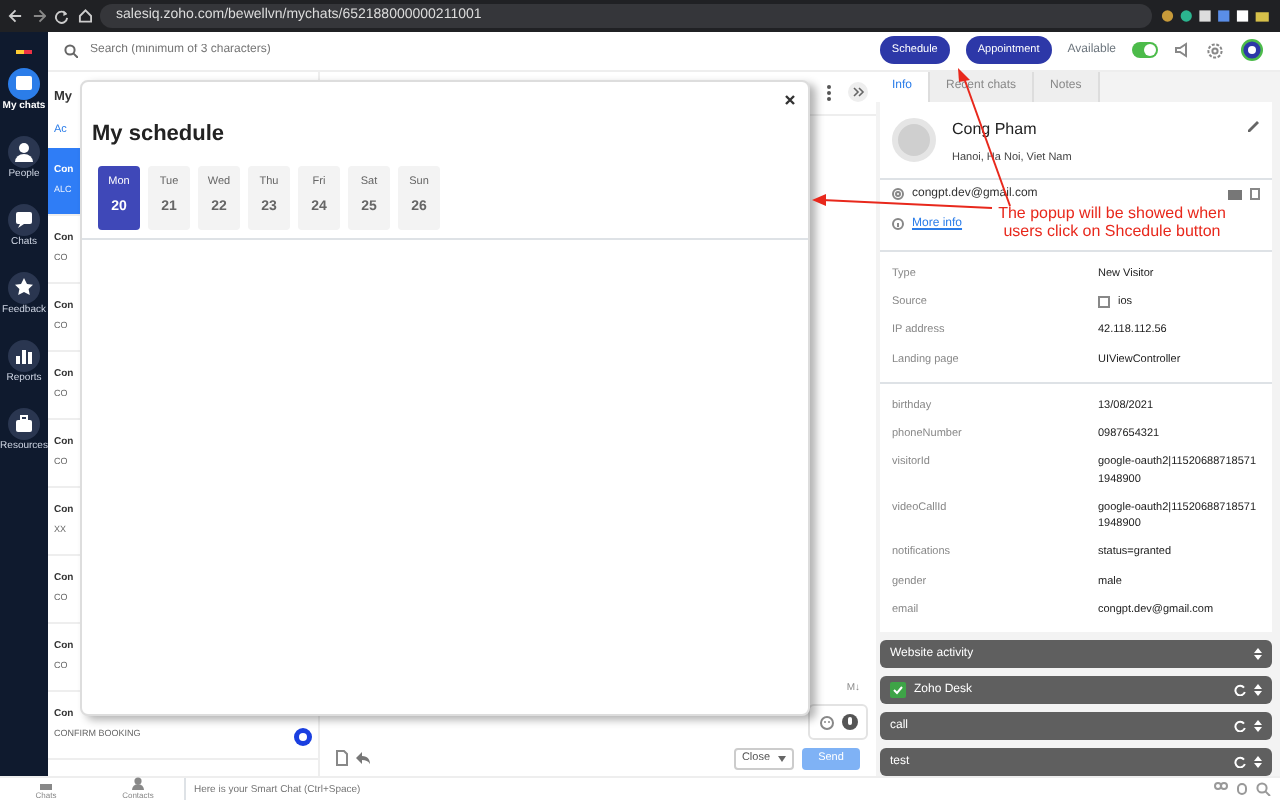 The image size is (1280, 800). I want to click on availability-toggle, so click(1145, 50).